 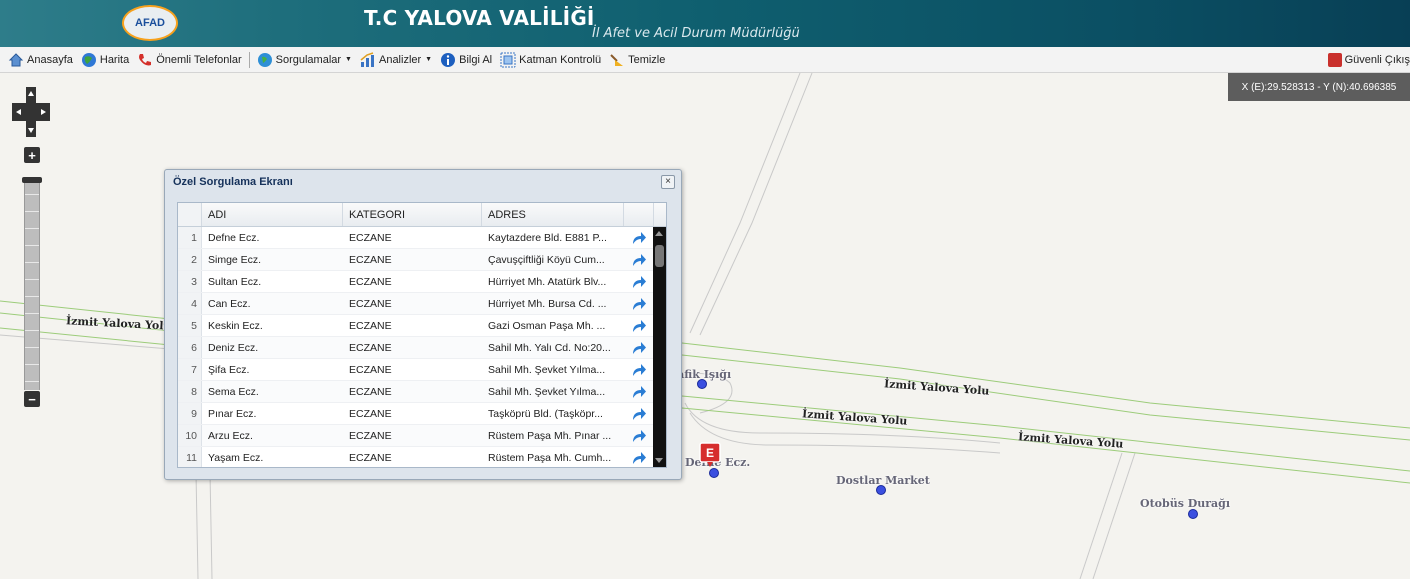 What do you see at coordinates (702, 384) in the screenshot?
I see `traffic-light-marker` at bounding box center [702, 384].